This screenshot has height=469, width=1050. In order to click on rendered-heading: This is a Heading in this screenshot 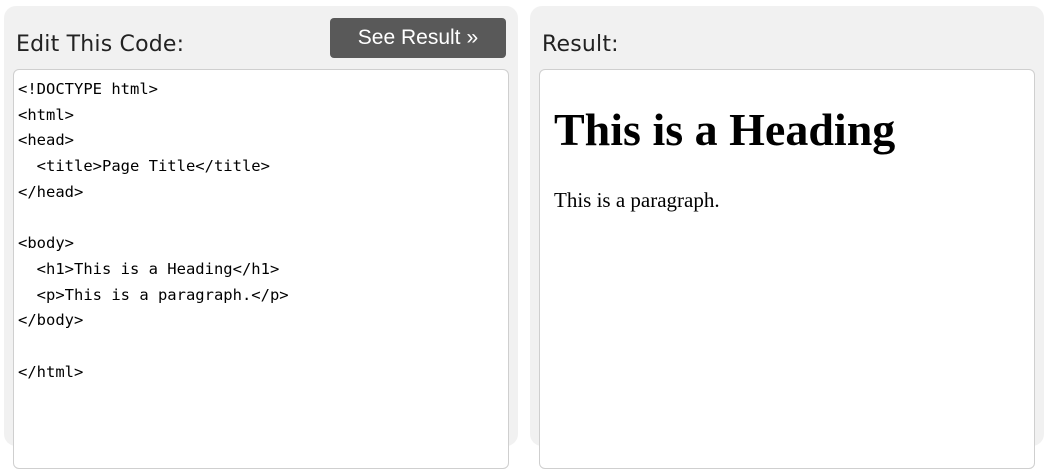, I will do `click(725, 129)`.